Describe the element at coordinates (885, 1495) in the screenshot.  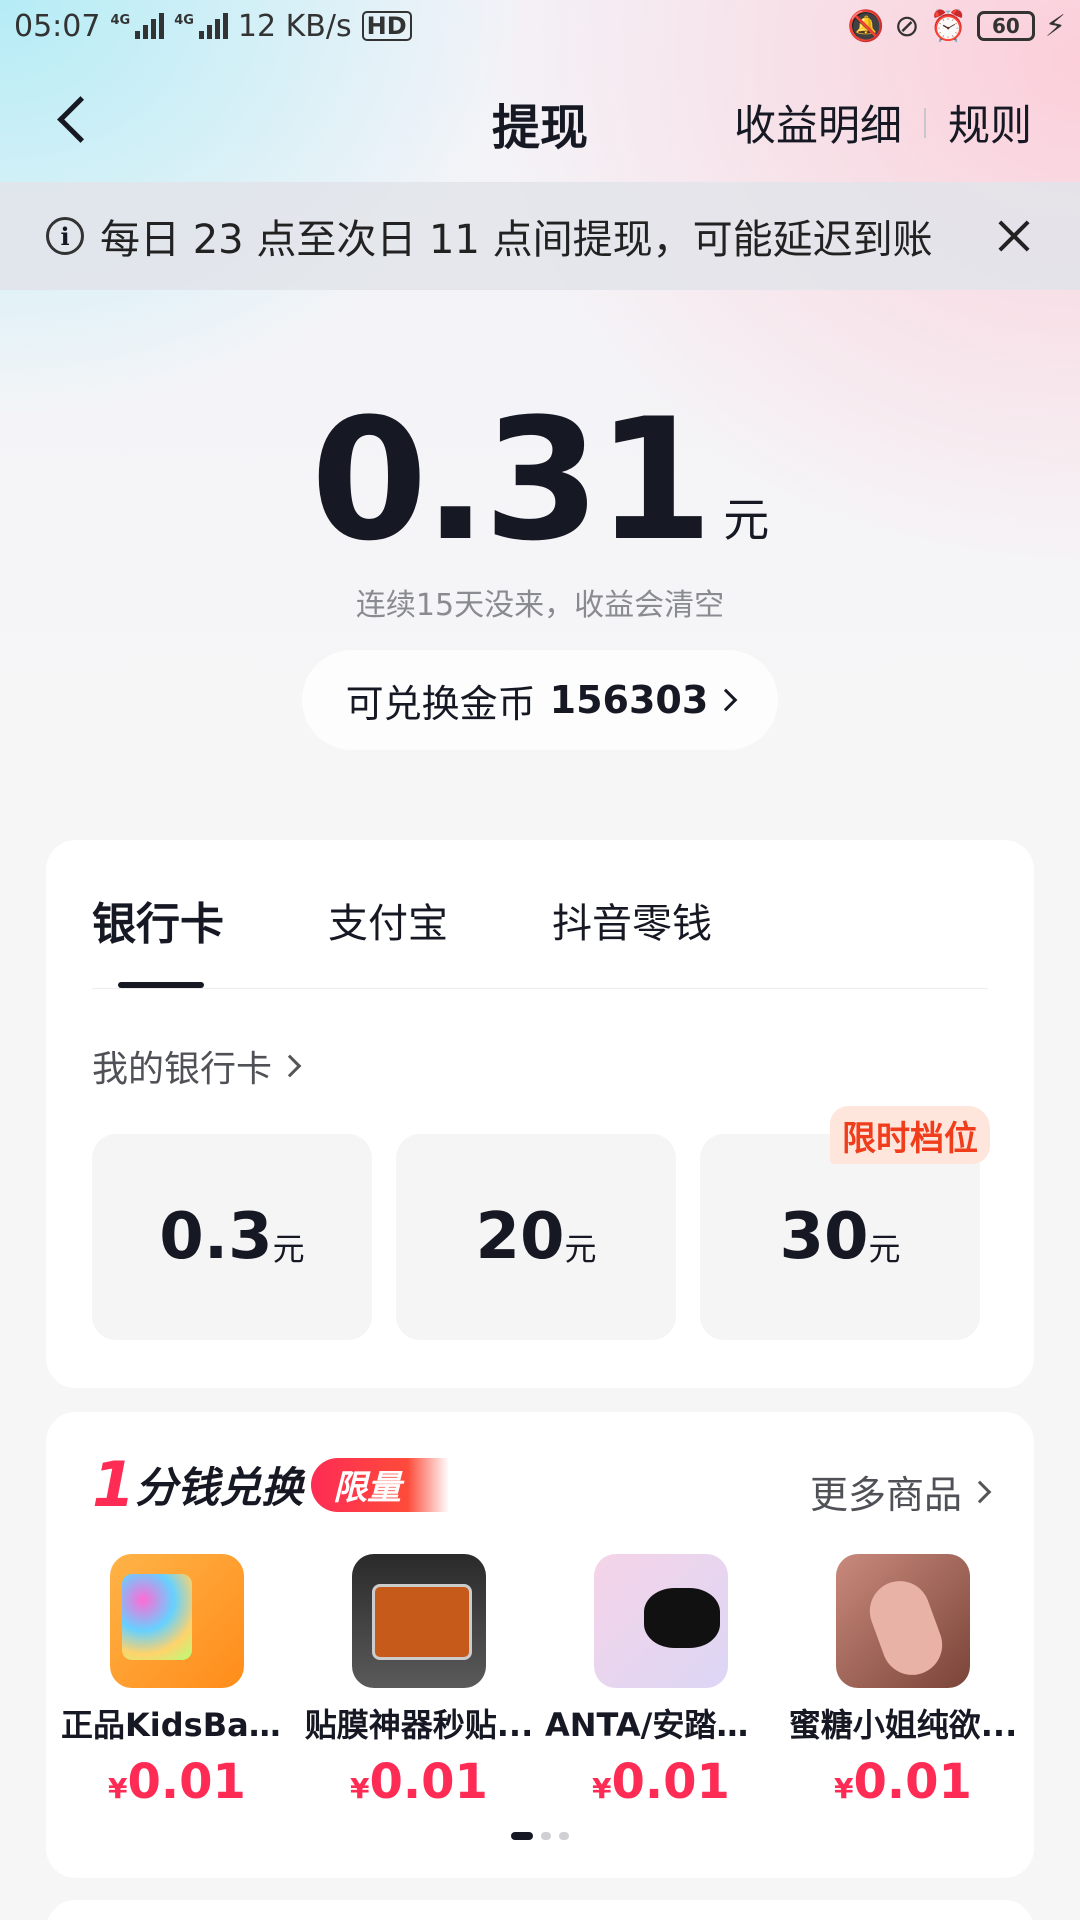
I see `more-products-label: 更多商品` at that location.